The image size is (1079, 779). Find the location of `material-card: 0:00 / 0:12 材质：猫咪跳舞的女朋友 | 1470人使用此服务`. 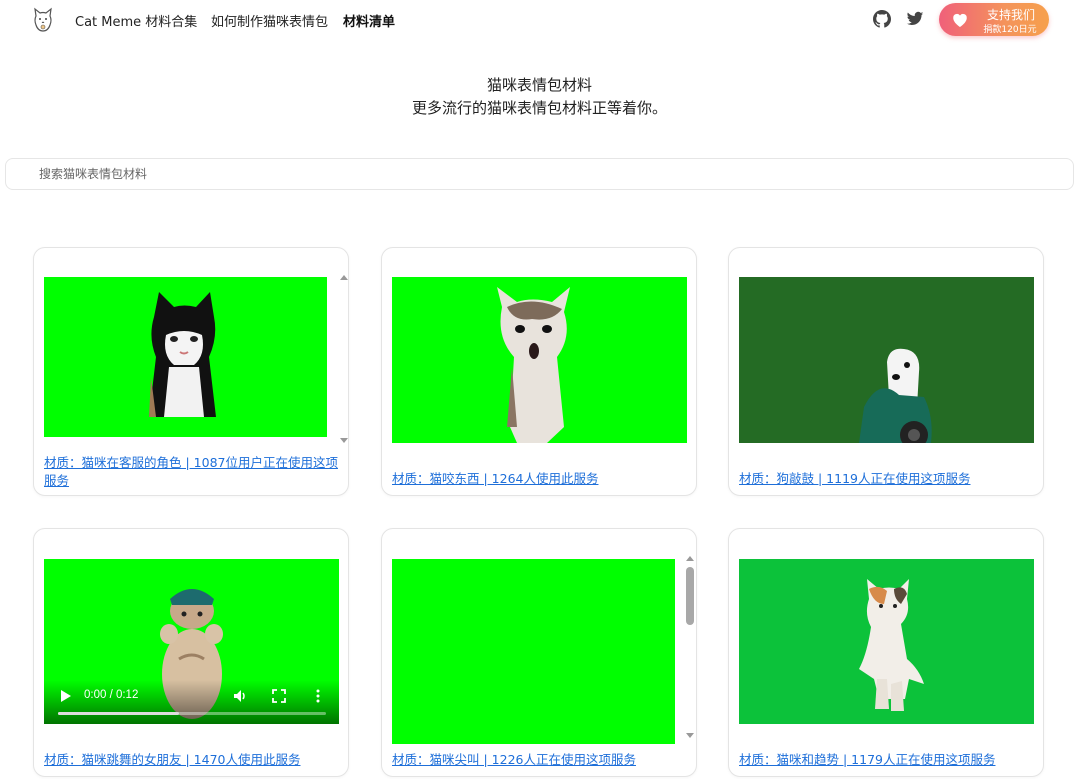

material-card: 0:00 / 0:12 材质：猫咪跳舞的女朋友 | 1470人使用此服务 is located at coordinates (191, 652).